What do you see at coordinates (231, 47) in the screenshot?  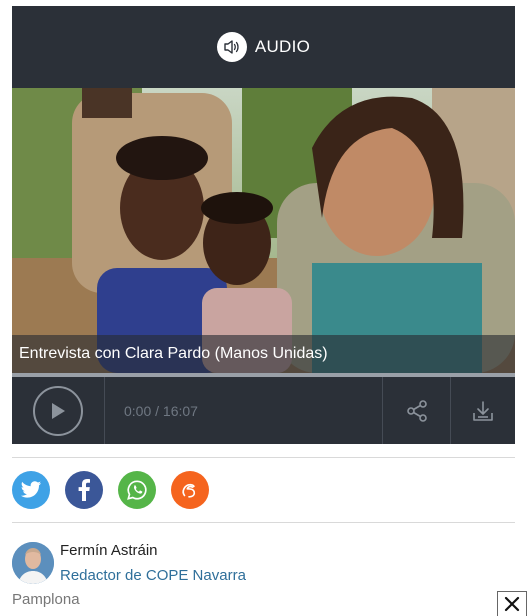 I see `speaker-icon` at bounding box center [231, 47].